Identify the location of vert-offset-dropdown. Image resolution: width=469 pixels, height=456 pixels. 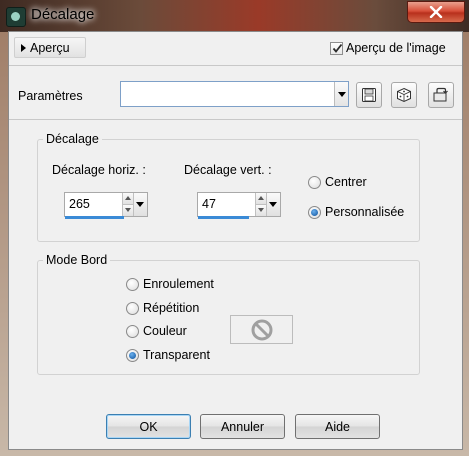
(273, 204).